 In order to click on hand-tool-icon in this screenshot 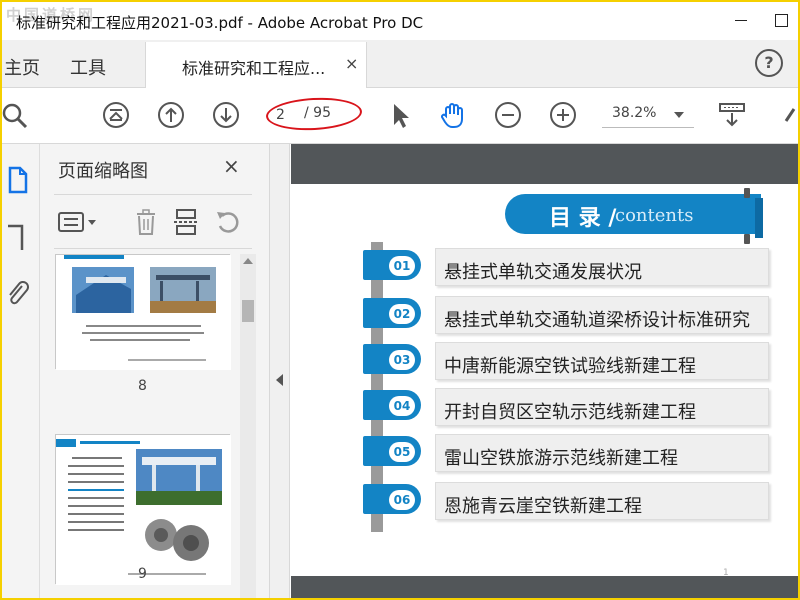, I will do `click(453, 115)`.